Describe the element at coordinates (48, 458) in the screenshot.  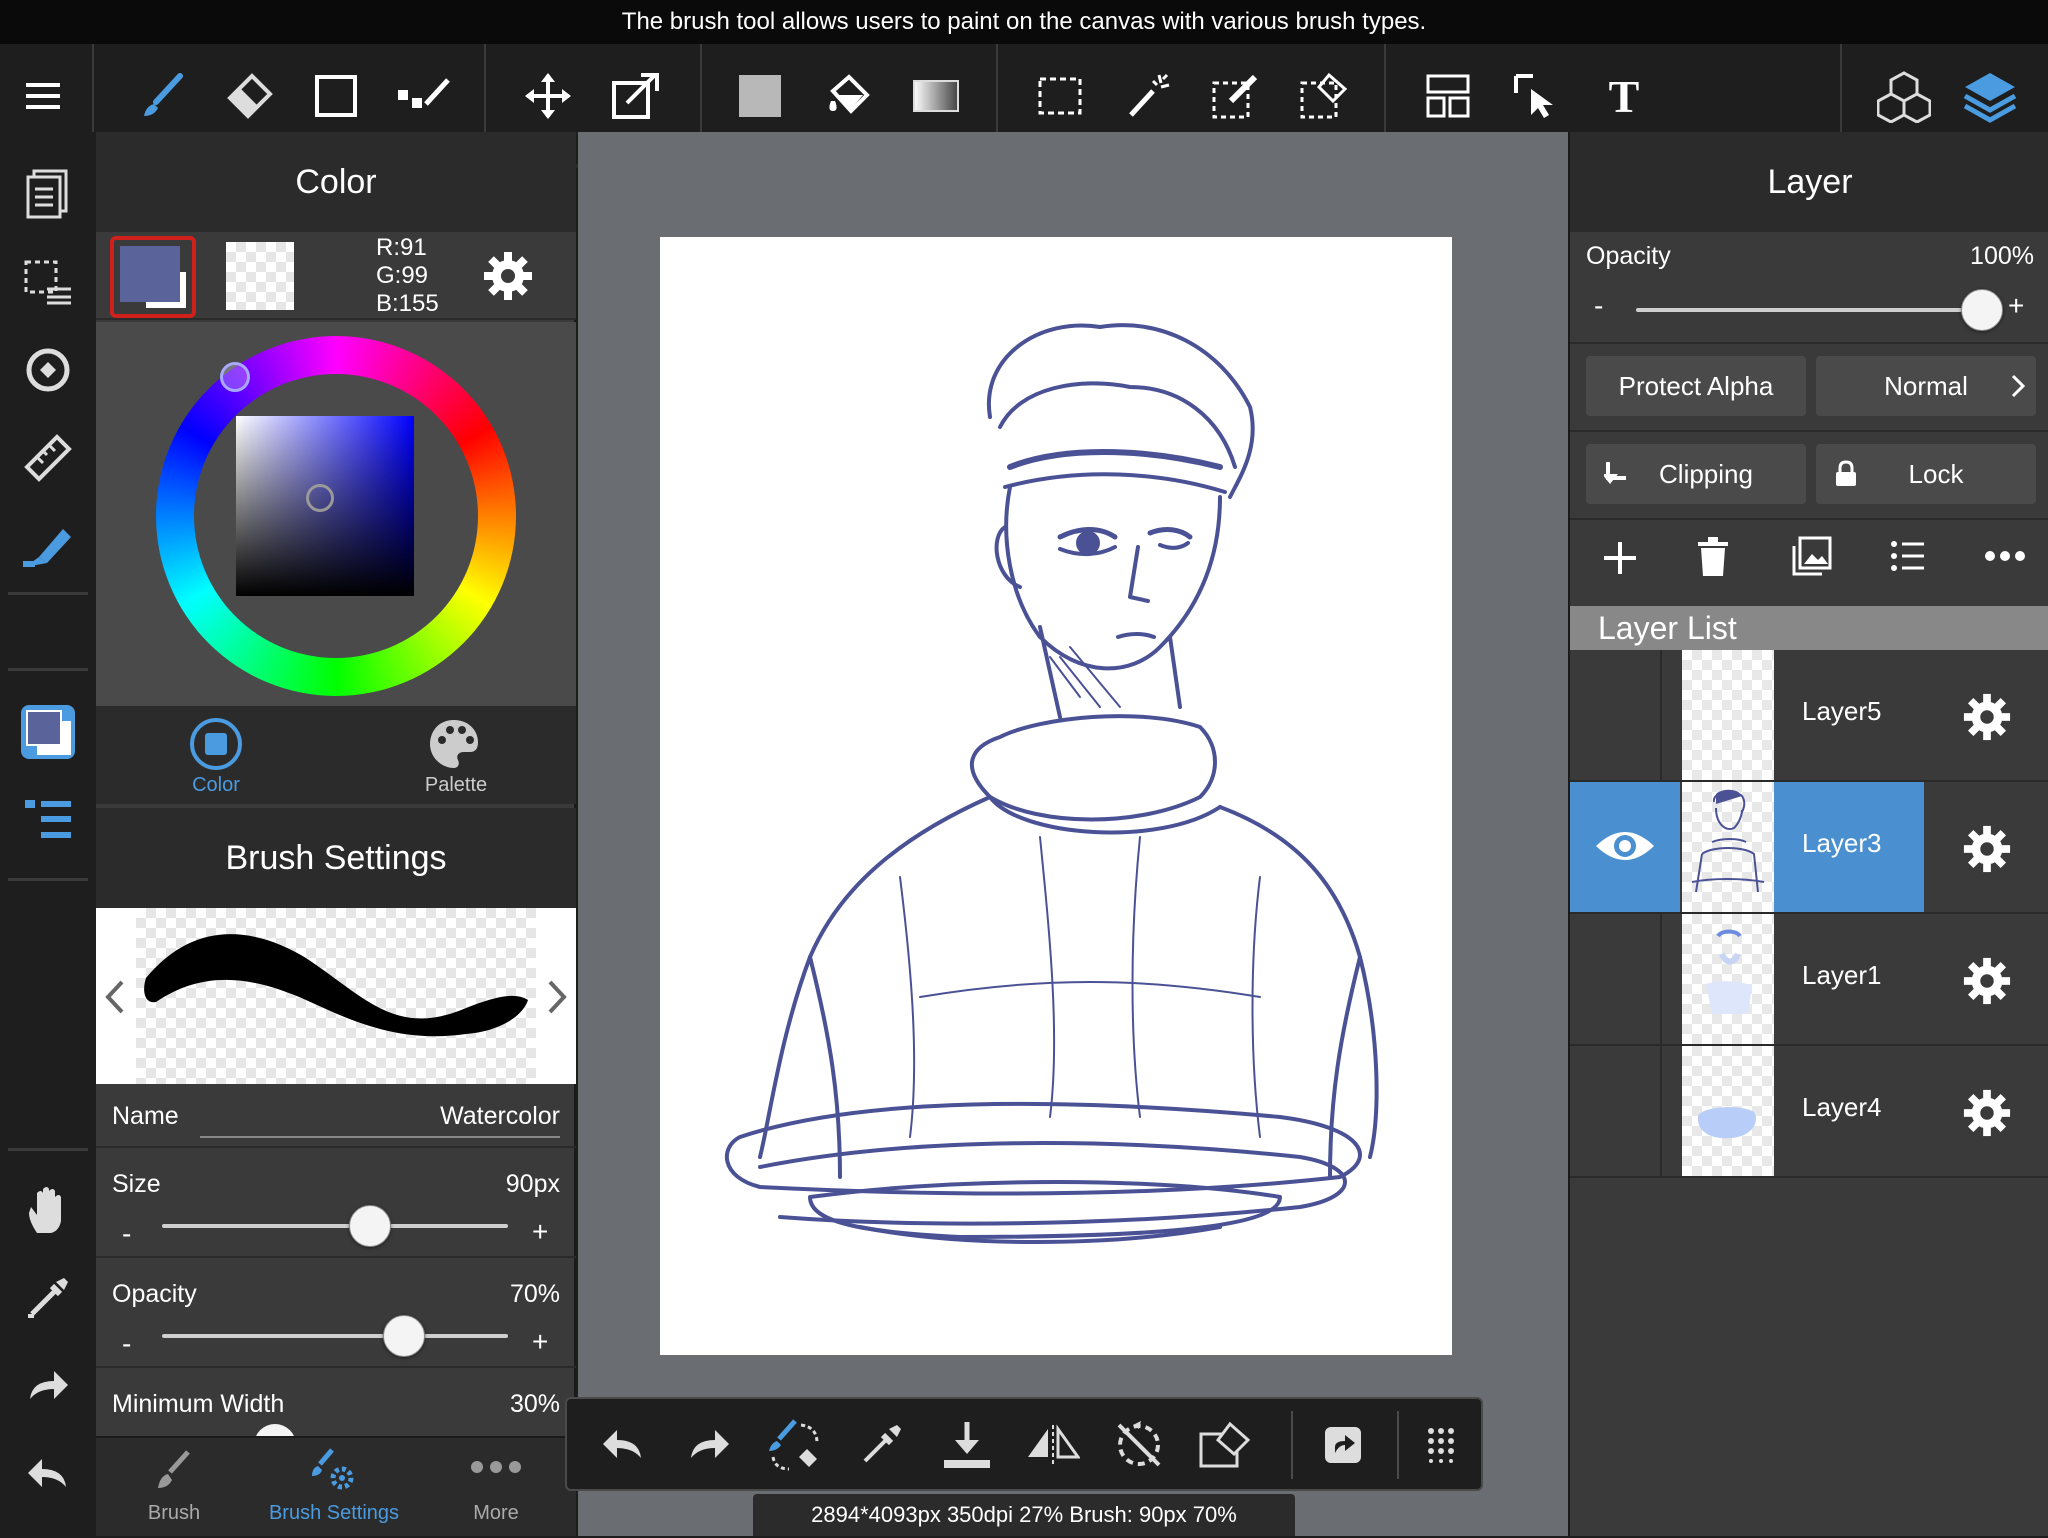
I see `ruler-icon` at that location.